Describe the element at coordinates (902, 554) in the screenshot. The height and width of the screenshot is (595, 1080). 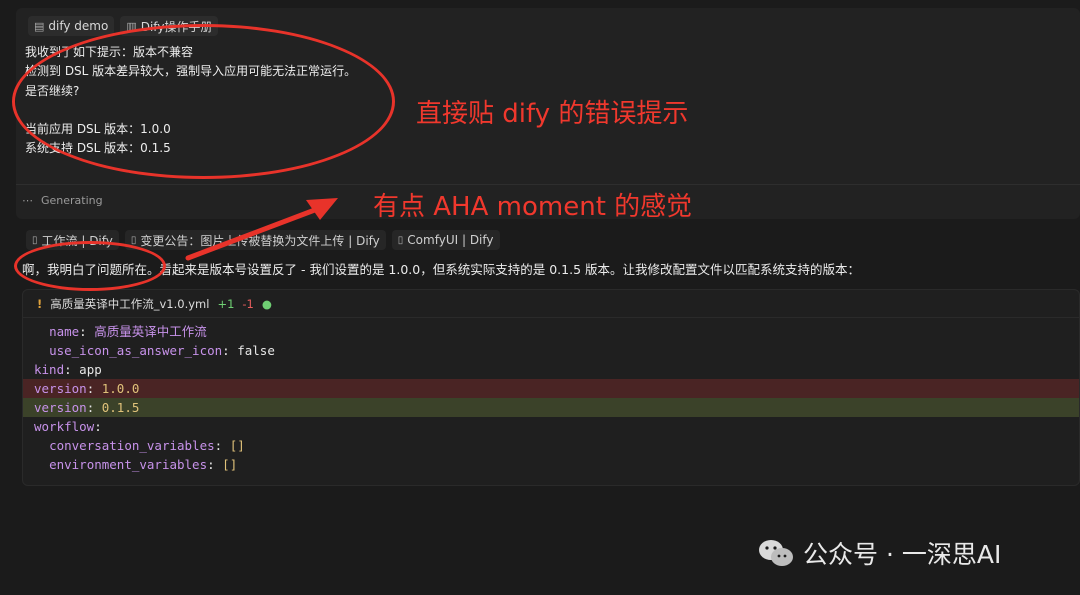
I see `watermark-text: 公众号 · 一深思AI` at that location.